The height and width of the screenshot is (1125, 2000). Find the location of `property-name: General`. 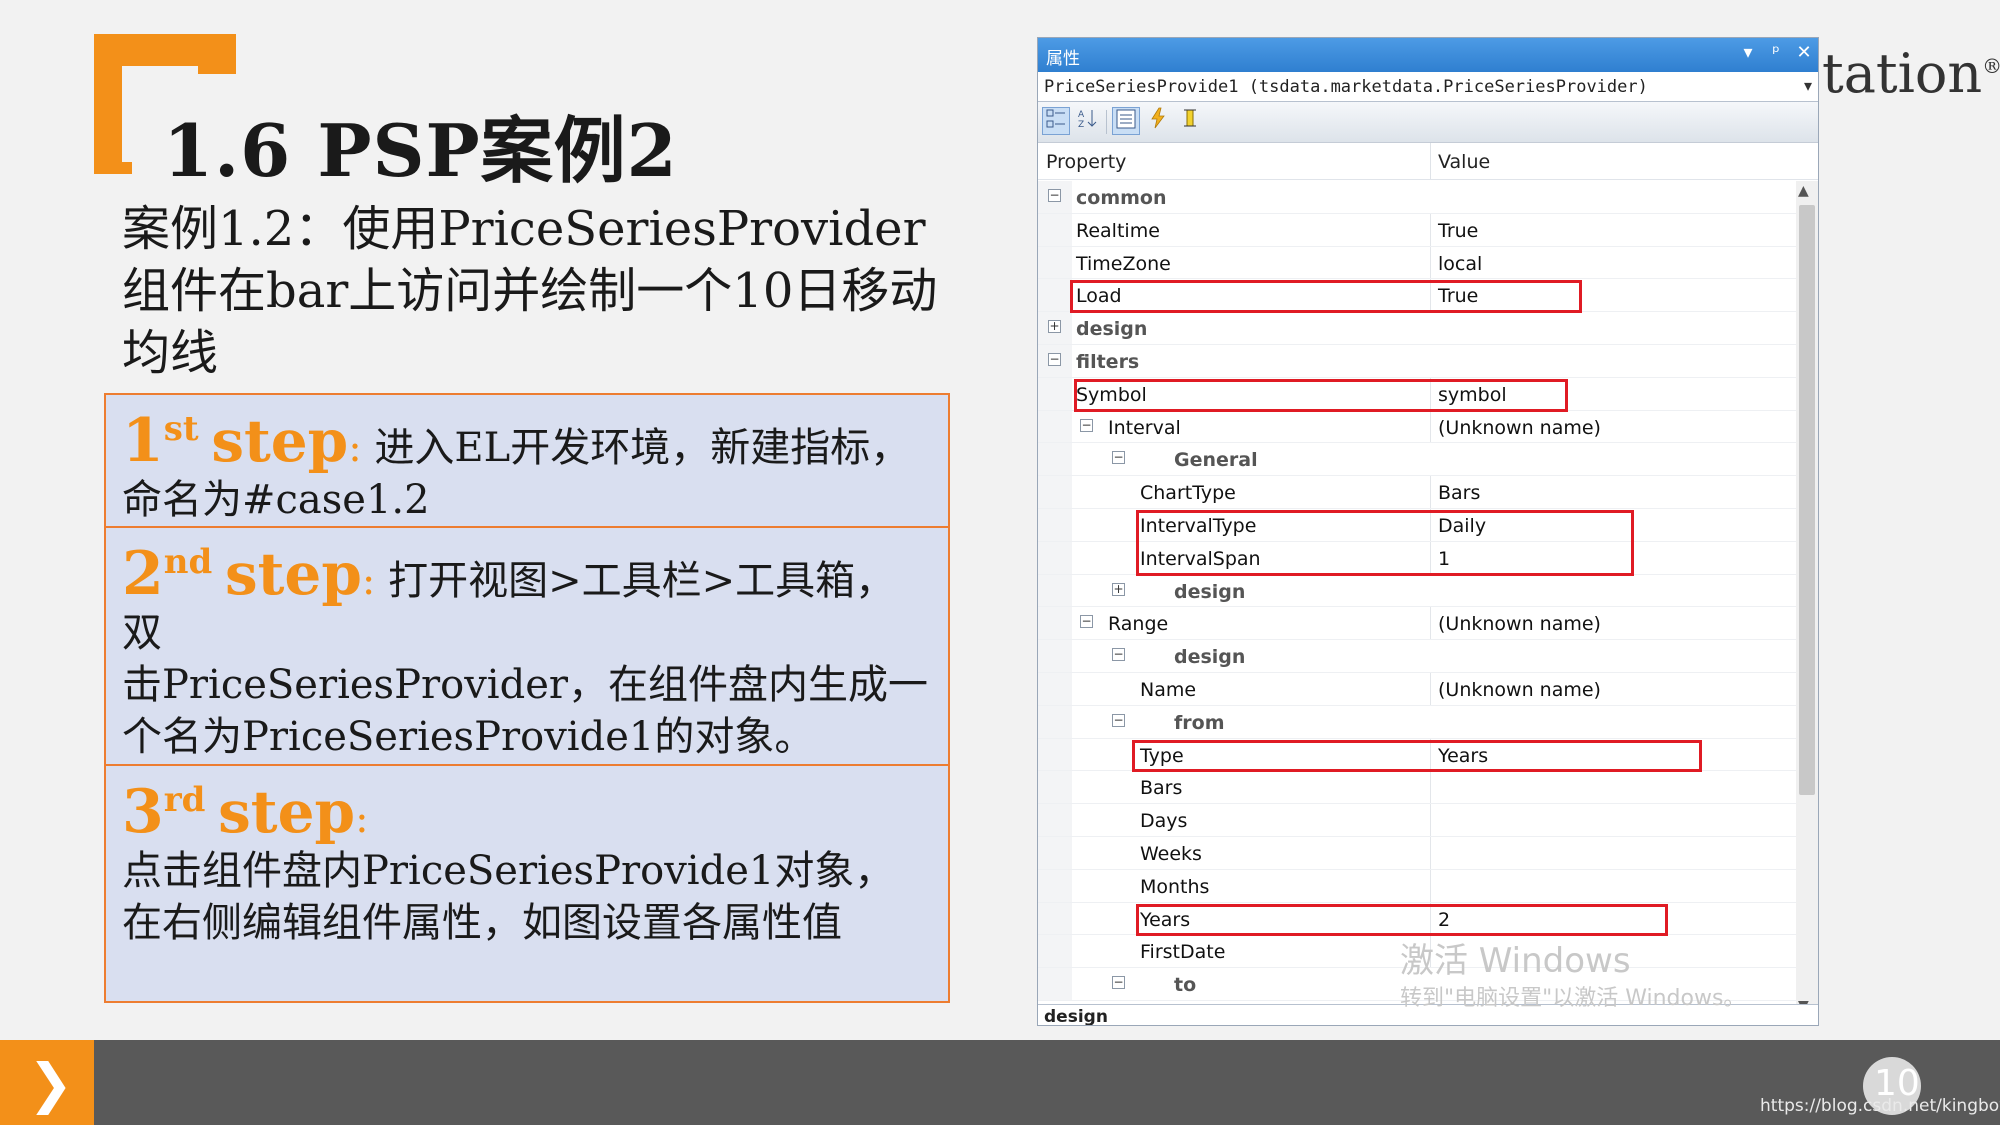

property-name: General is located at coordinates (1216, 460).